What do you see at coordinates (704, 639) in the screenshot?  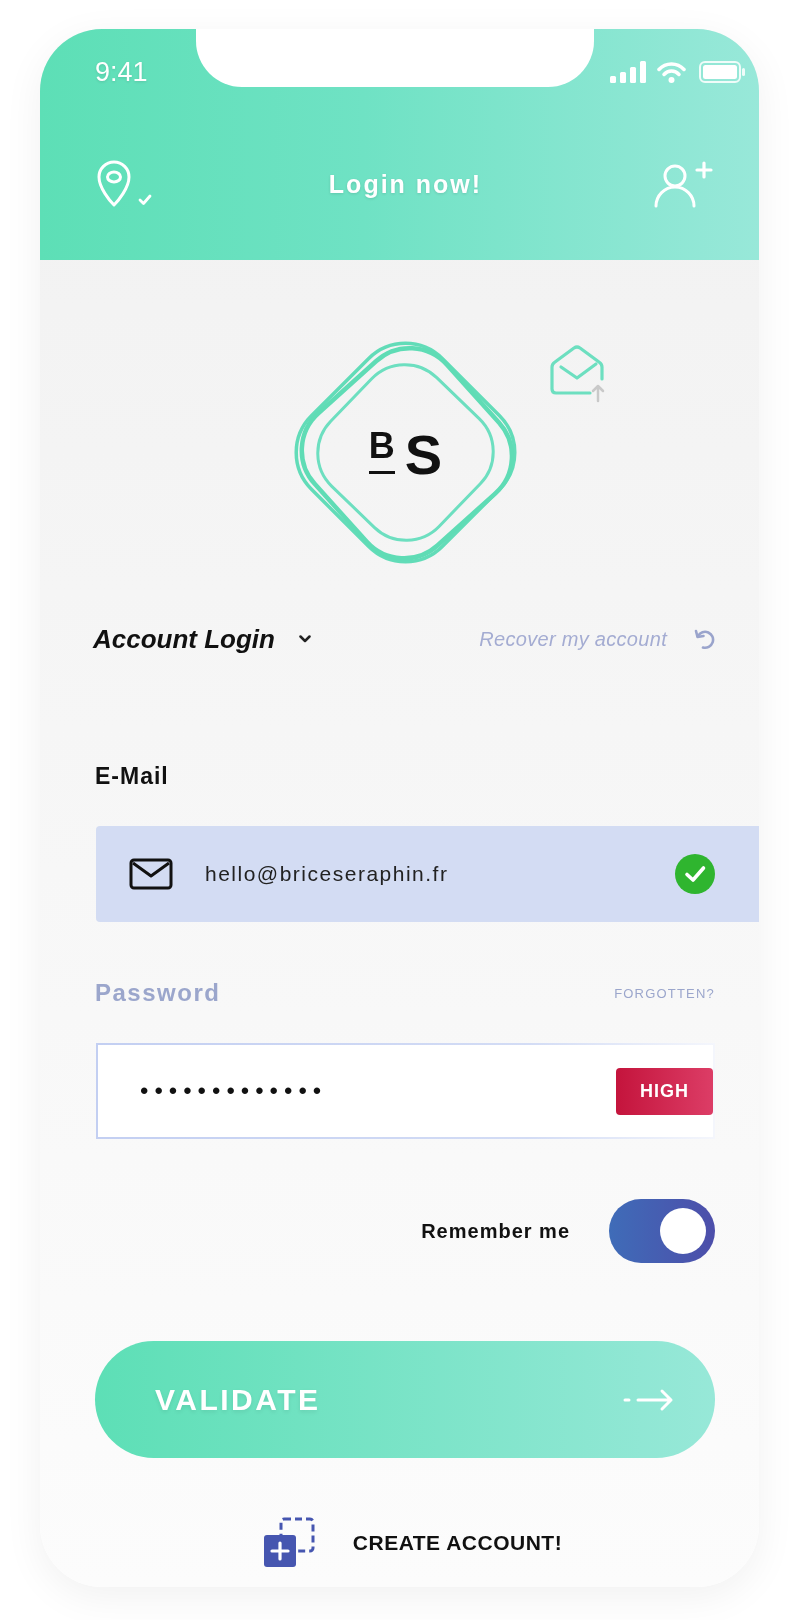 I see `undo-icon` at bounding box center [704, 639].